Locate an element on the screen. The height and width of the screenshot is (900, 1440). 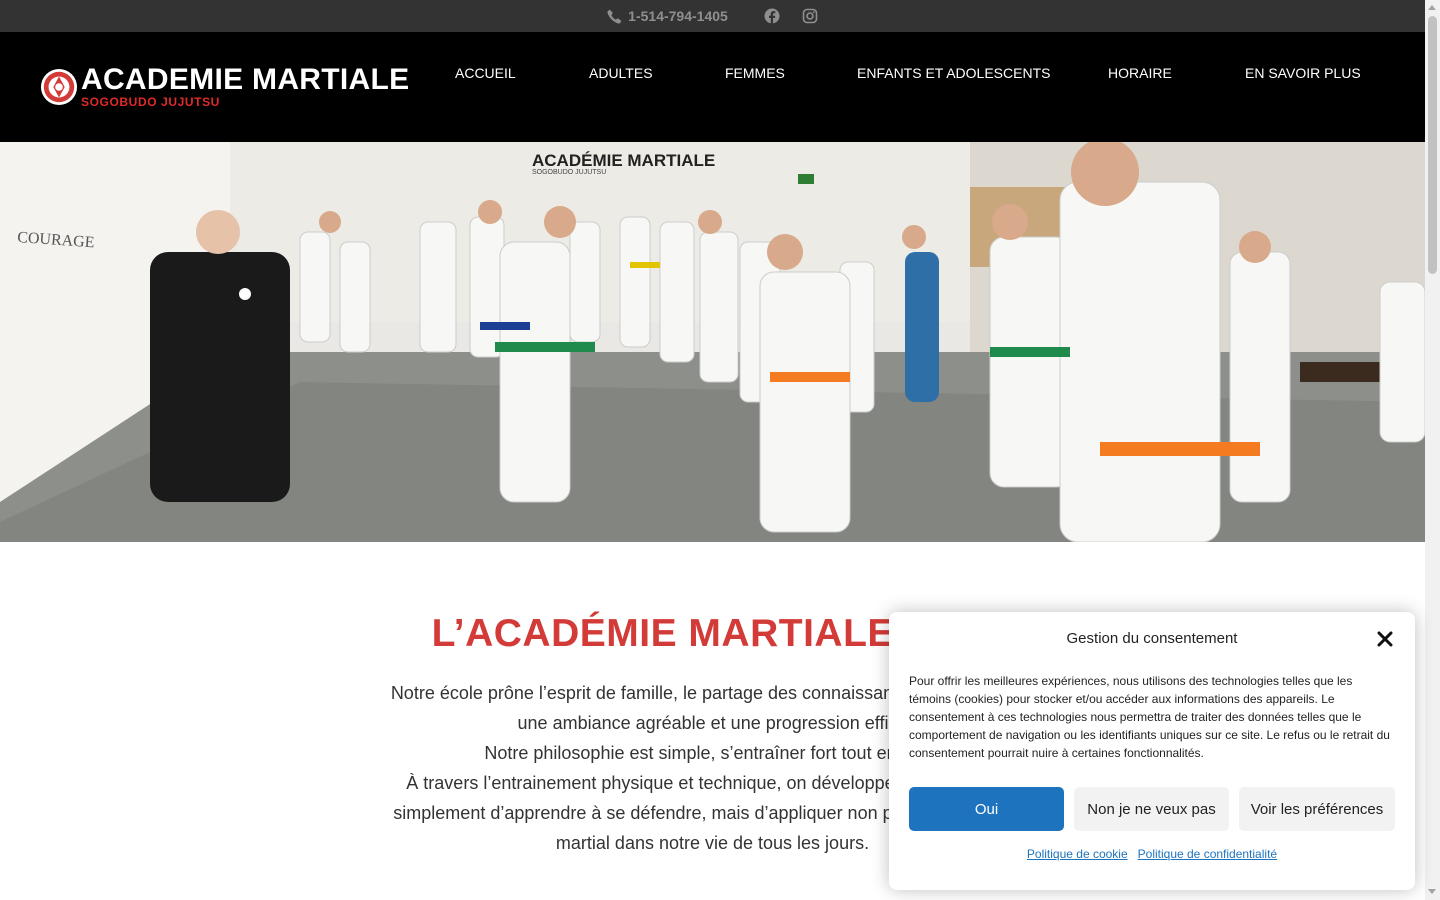
nav-item-accueil: ACCUEIL is located at coordinates (485, 73).